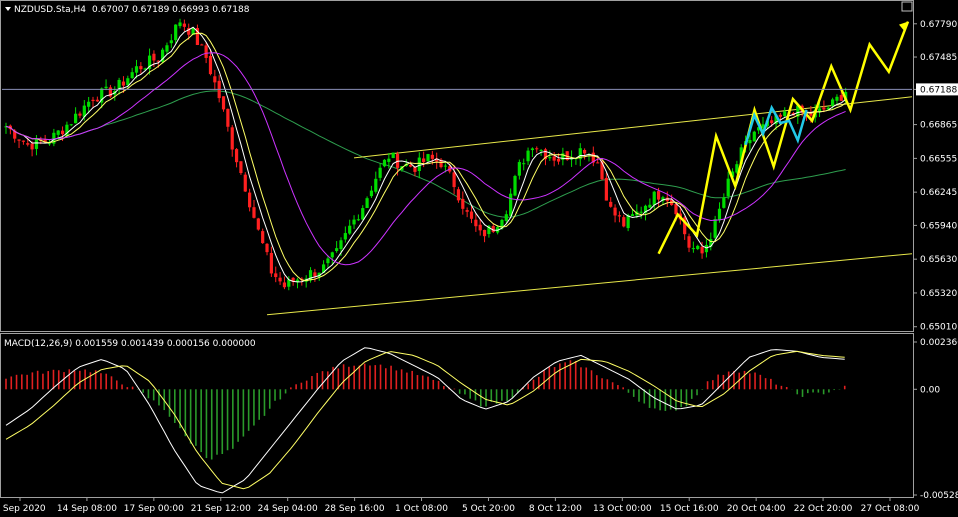 The height and width of the screenshot is (517, 958). What do you see at coordinates (633, 127) in the screenshot?
I see `channel-upper-line` at bounding box center [633, 127].